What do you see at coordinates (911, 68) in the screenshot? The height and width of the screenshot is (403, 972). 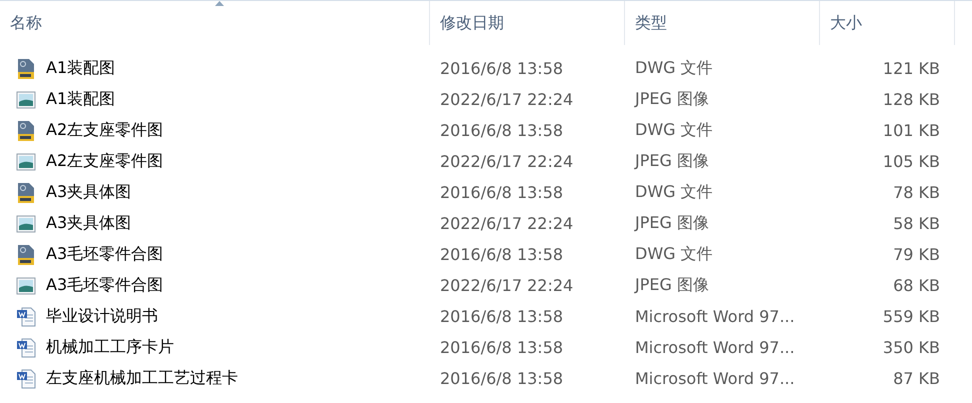 I see `file-size: 121 KB` at bounding box center [911, 68].